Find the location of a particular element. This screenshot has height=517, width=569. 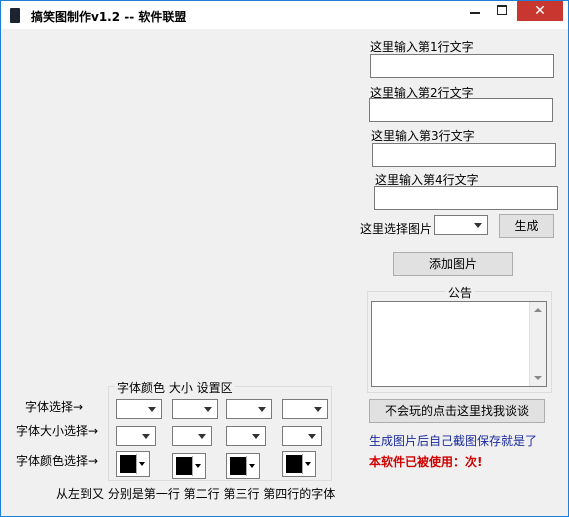

close-icon: ✕ is located at coordinates (540, 11).